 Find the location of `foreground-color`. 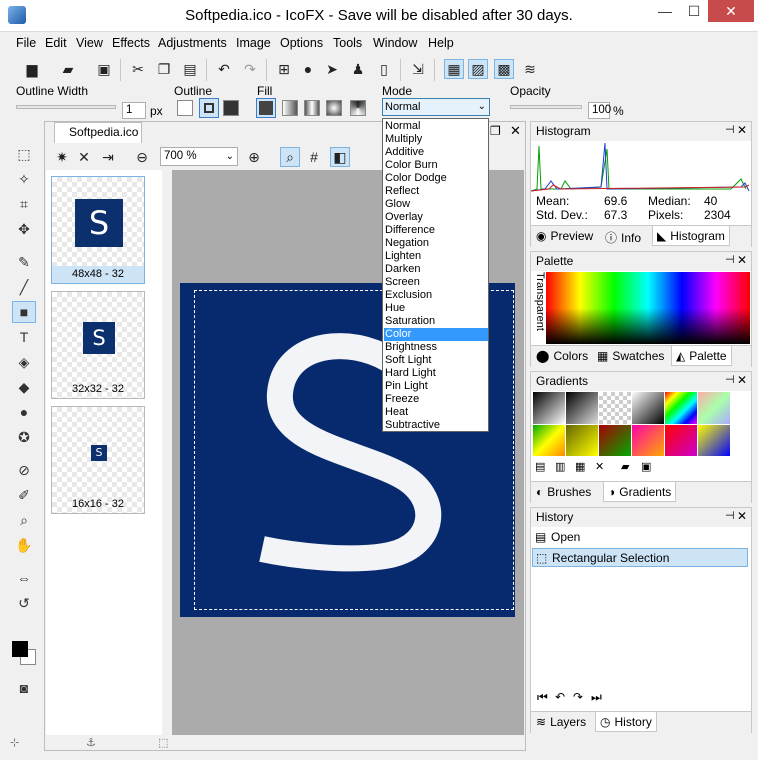

foreground-color is located at coordinates (20, 649).